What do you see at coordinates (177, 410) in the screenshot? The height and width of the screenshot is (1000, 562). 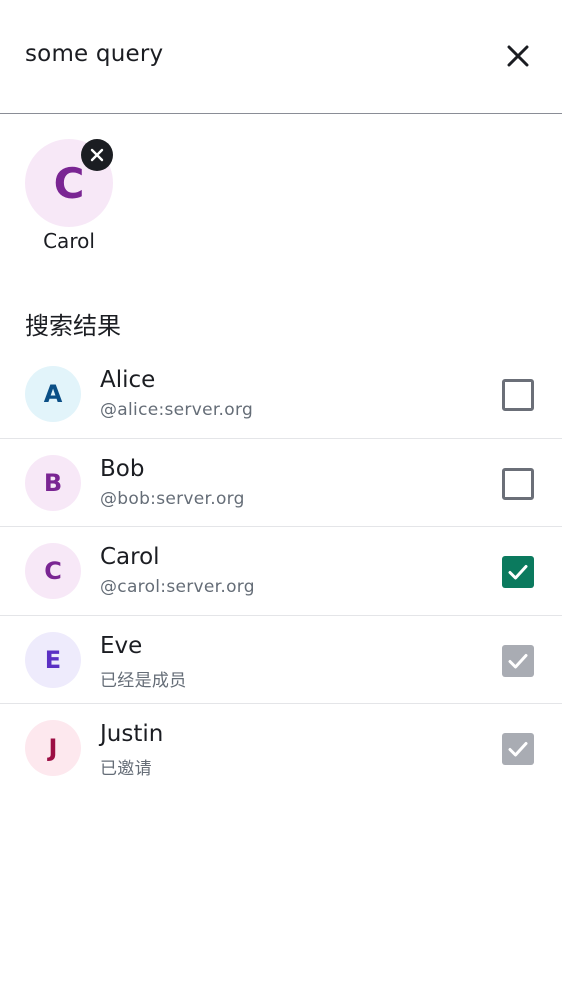 I see `user-subtitle: @alice:server.org` at bounding box center [177, 410].